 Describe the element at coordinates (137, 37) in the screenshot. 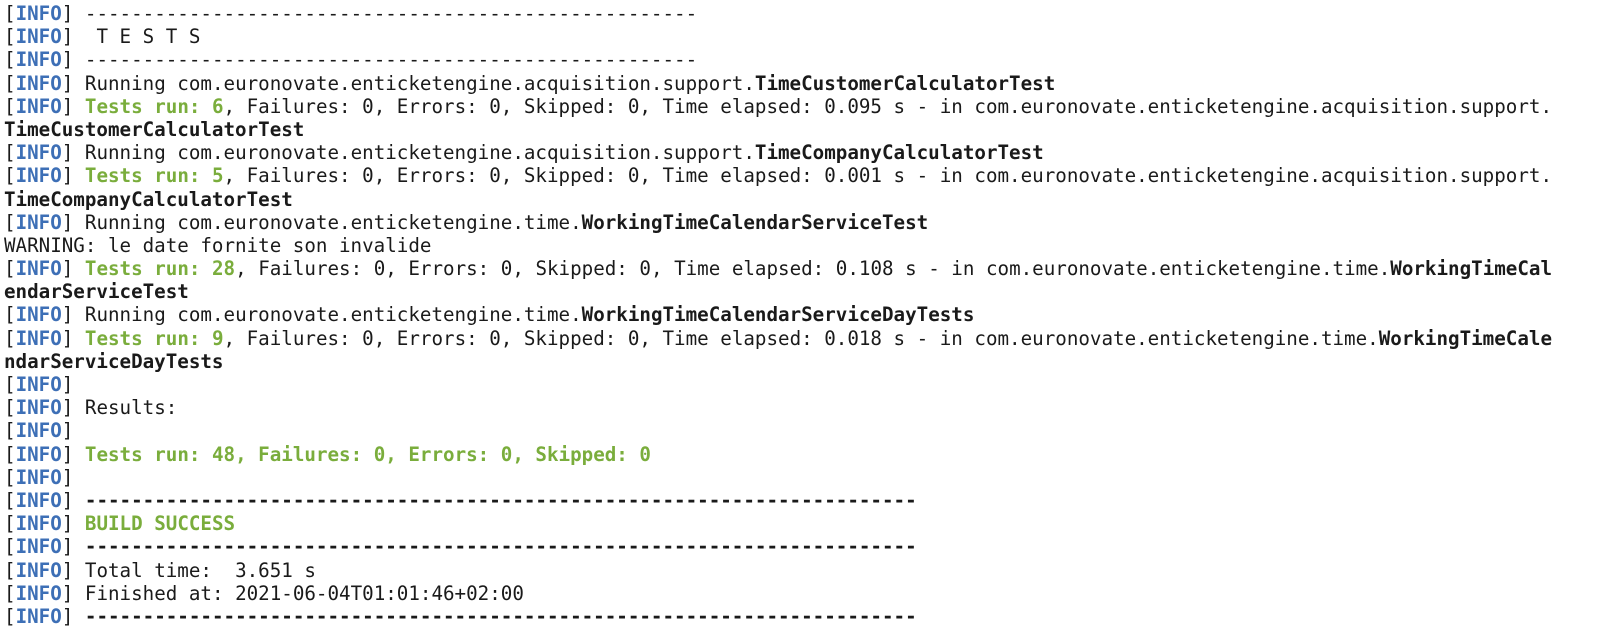

I see `log-text-segment: T E S T S` at that location.